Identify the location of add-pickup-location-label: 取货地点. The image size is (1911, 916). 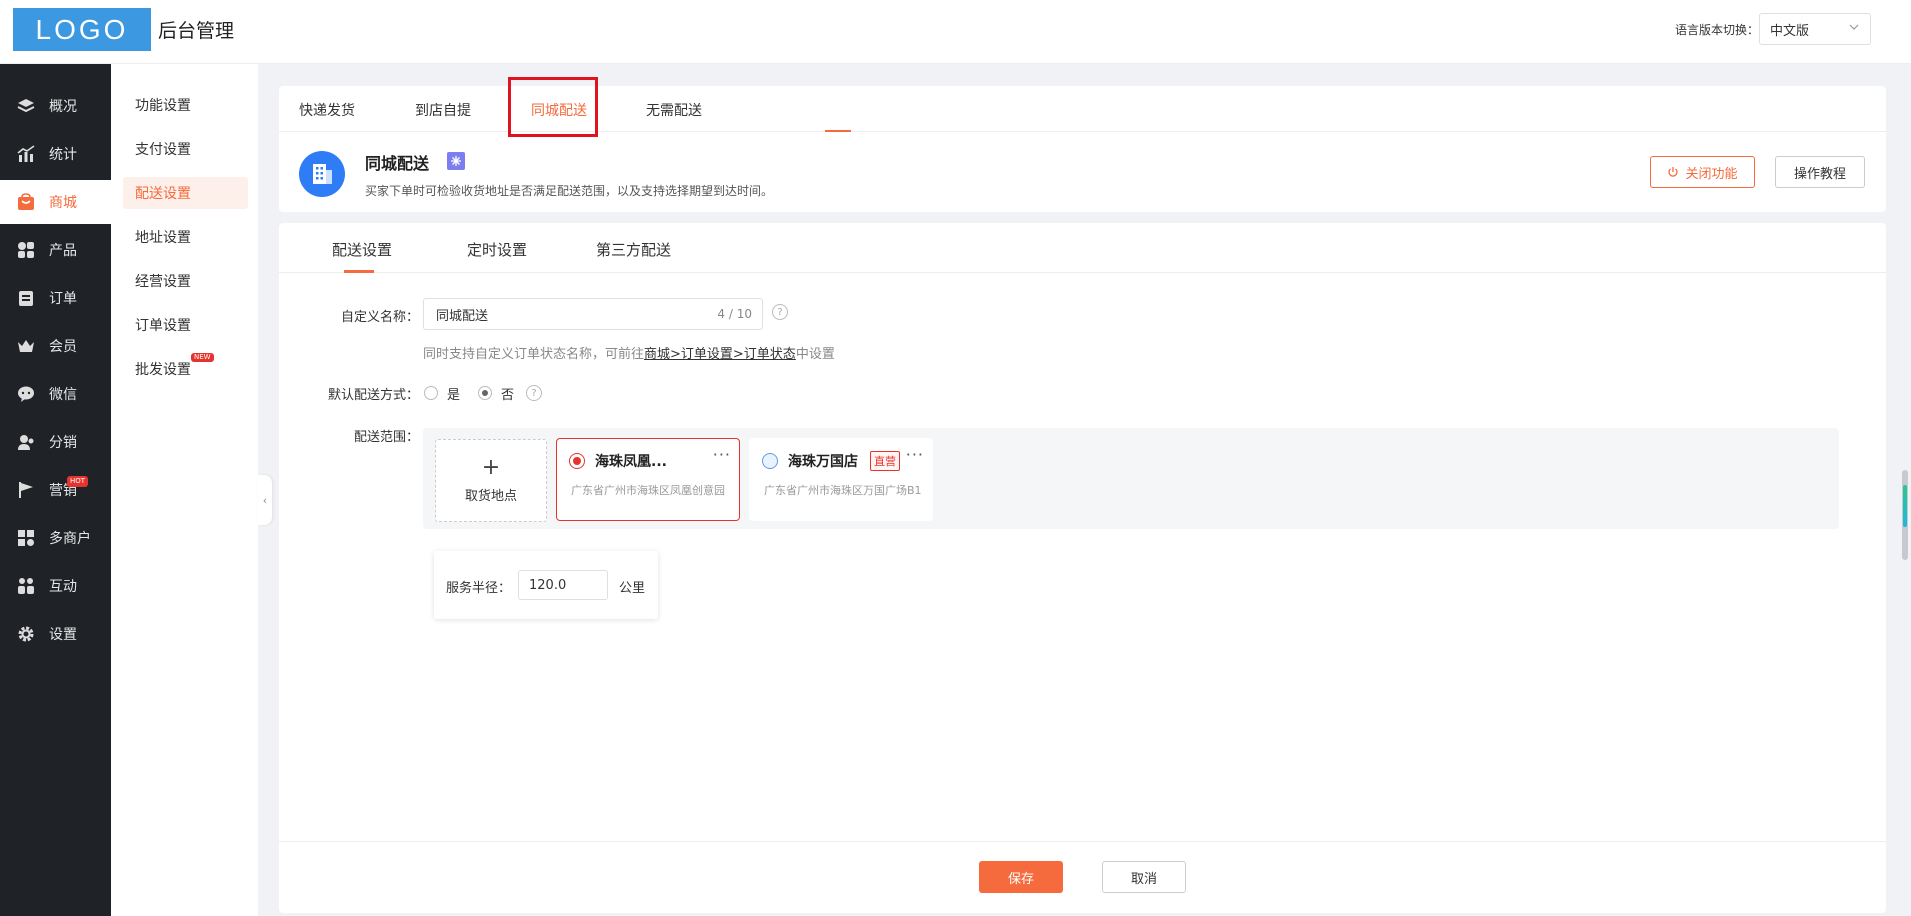
(490, 496).